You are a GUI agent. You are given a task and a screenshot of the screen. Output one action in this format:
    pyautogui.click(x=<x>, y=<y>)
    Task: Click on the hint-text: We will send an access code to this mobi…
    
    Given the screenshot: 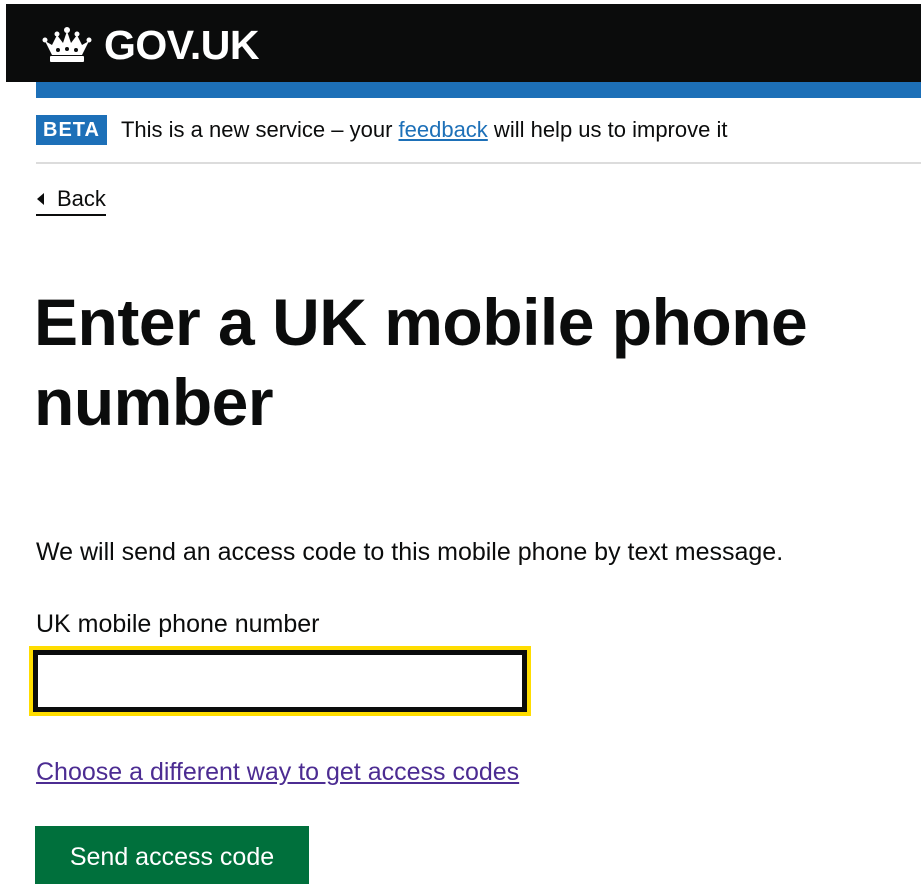 What is the action you would take?
    pyautogui.click(x=410, y=552)
    